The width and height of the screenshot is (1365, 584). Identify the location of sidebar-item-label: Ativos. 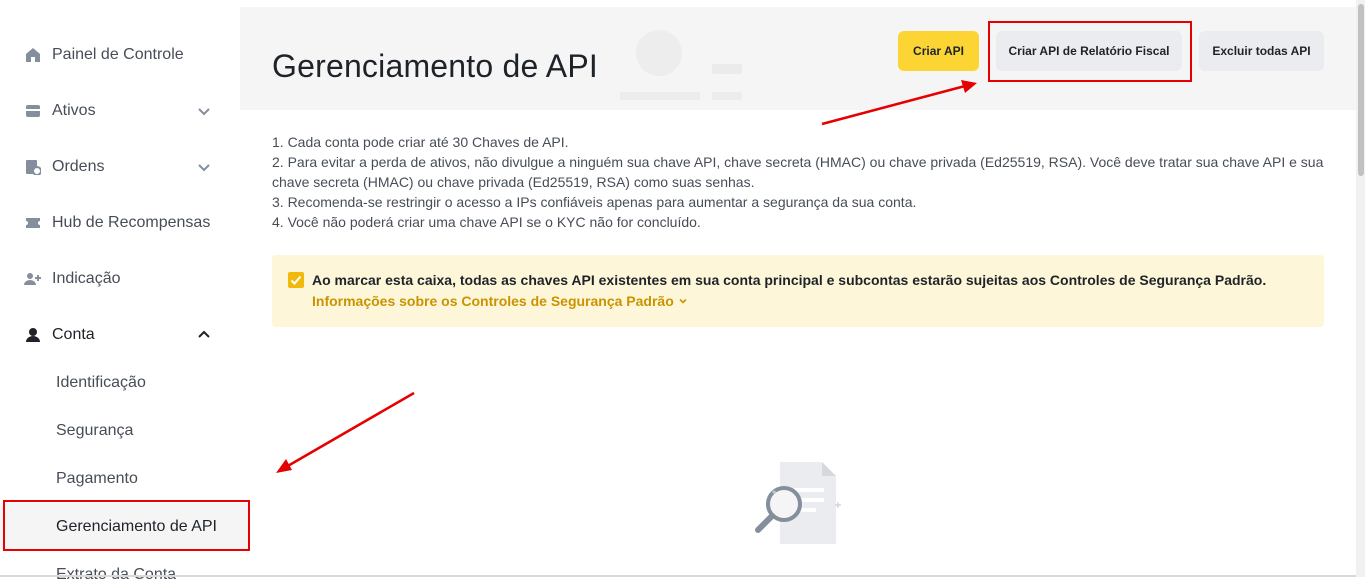
(74, 110).